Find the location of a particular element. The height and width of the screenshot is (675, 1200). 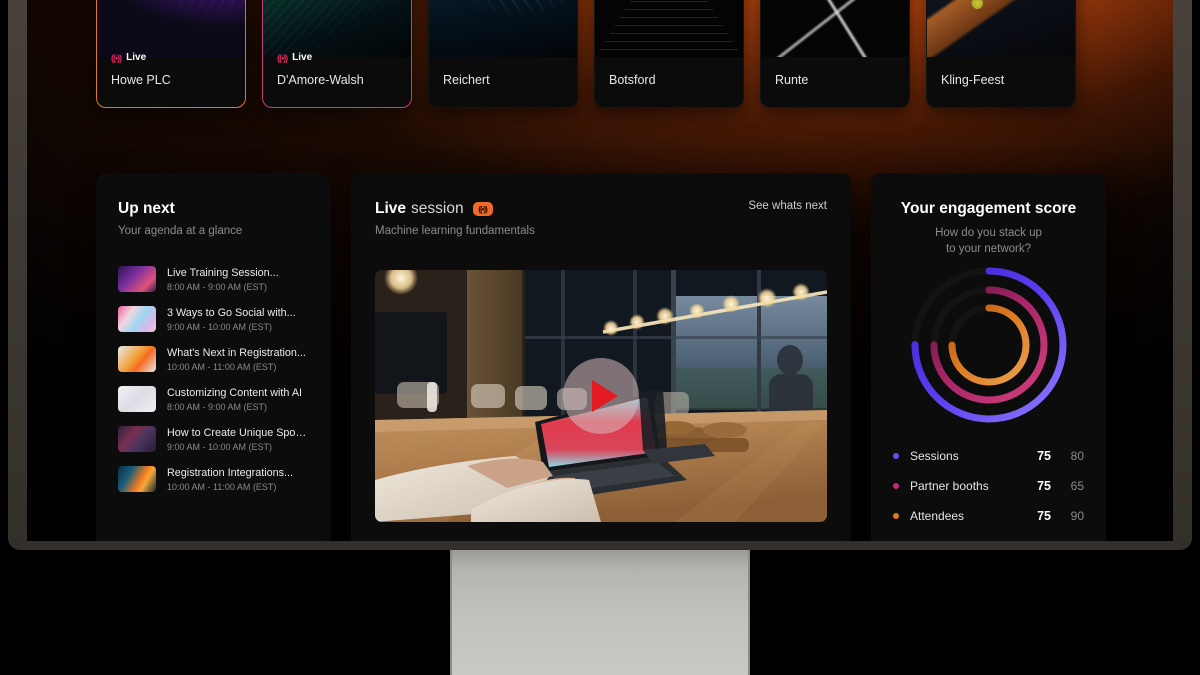

engagement-subtitle: How do you stack up to your network? is located at coordinates (988, 241).